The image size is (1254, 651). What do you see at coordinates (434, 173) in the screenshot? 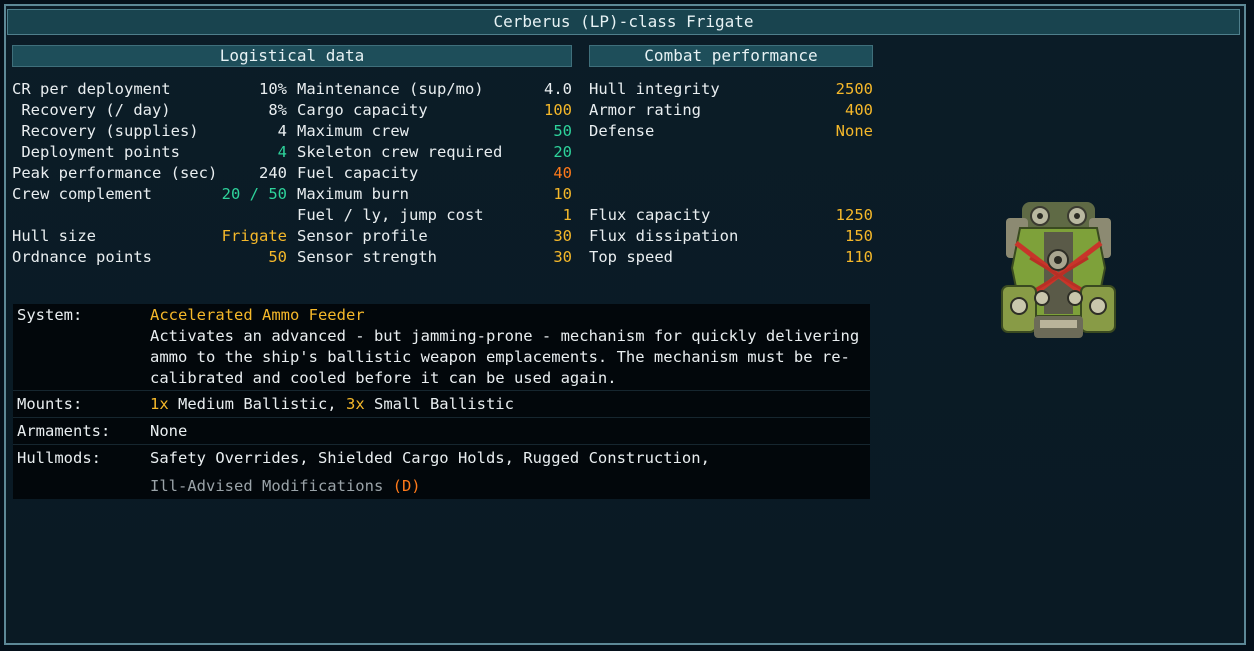
I see `stat-fuel-capacity: Fuel capacity 40` at bounding box center [434, 173].